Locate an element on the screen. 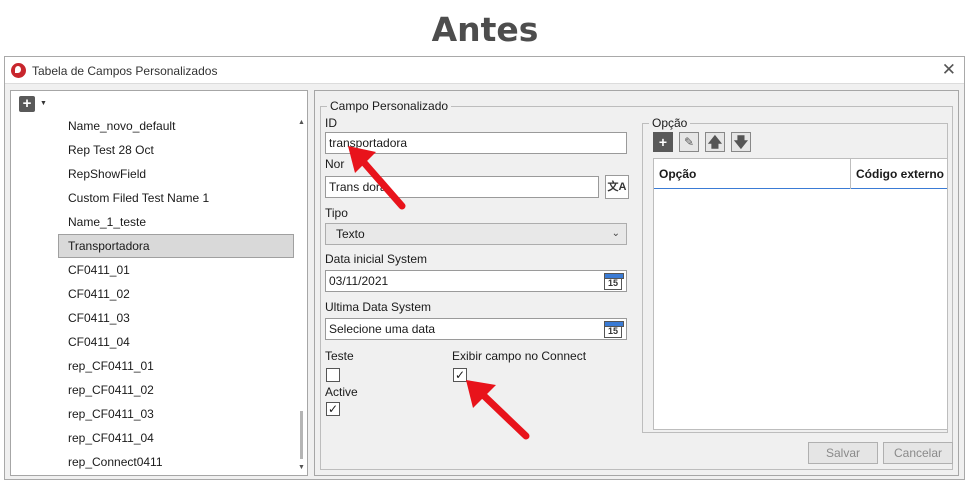  list-item: CF0411_02 is located at coordinates (176, 294).